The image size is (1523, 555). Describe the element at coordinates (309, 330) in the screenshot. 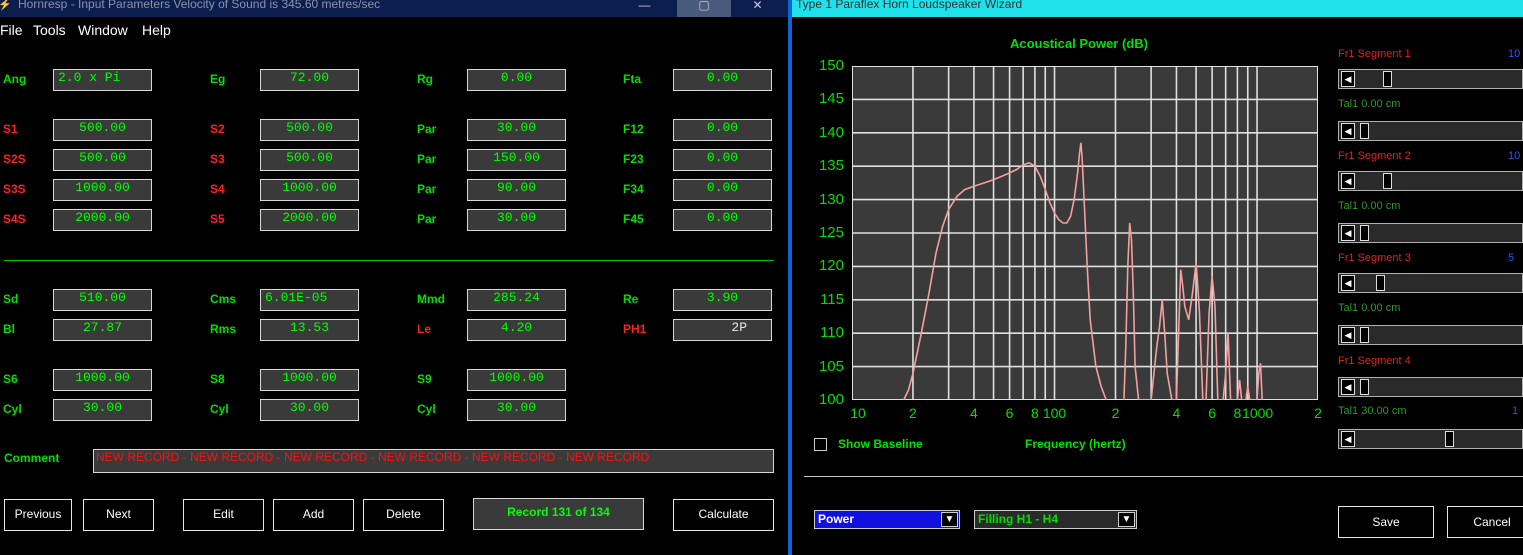

I see `param-field-rms: 13.53` at that location.